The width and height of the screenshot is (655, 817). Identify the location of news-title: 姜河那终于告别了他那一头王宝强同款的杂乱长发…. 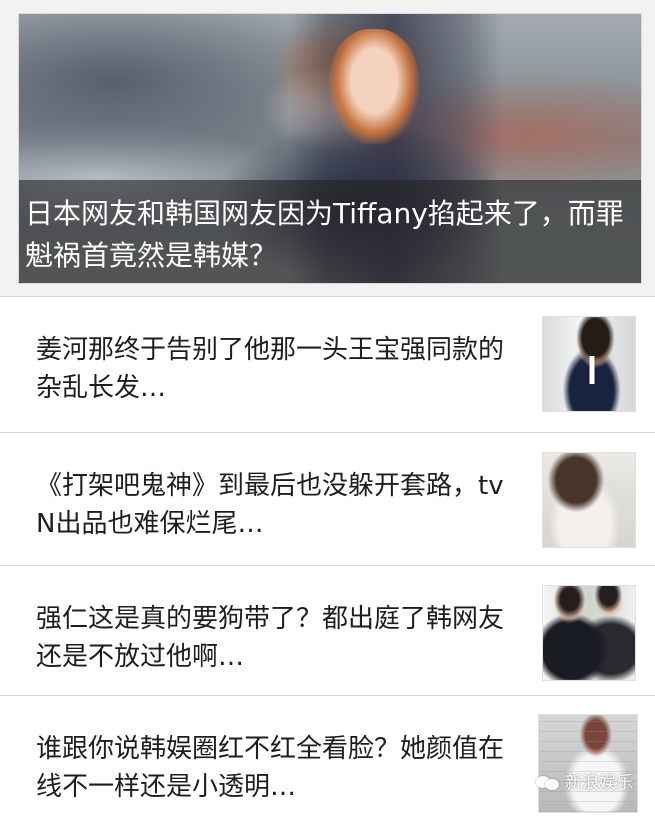
(270, 369).